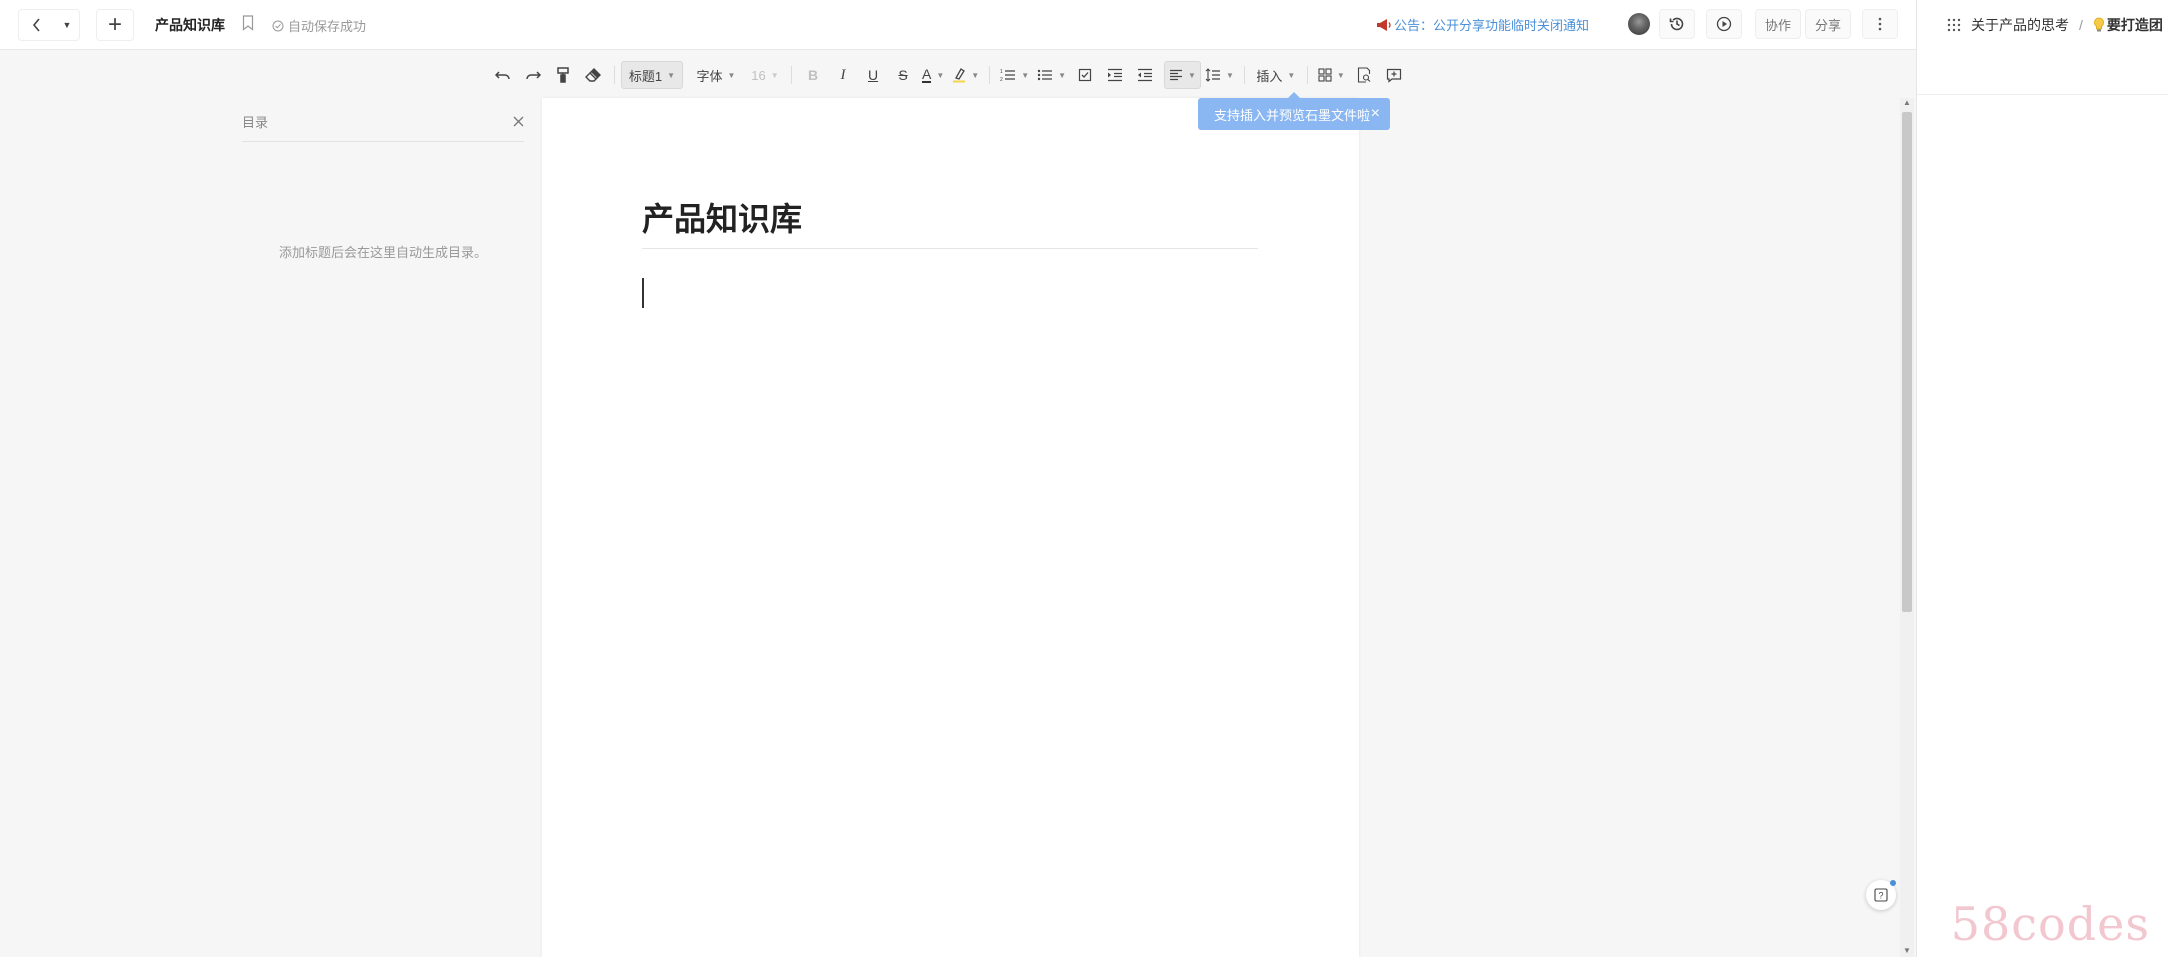  I want to click on nav-group: ▼, so click(49, 25).